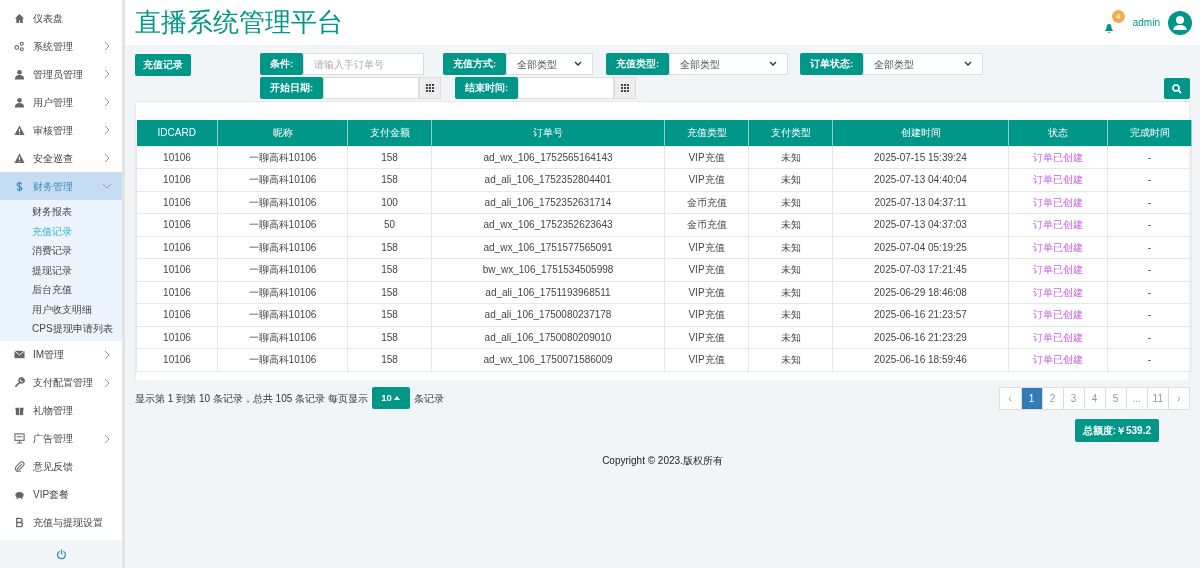 Image resolution: width=1200 pixels, height=568 pixels. What do you see at coordinates (390, 398) in the screenshot?
I see `page-size-dropdown: 10` at bounding box center [390, 398].